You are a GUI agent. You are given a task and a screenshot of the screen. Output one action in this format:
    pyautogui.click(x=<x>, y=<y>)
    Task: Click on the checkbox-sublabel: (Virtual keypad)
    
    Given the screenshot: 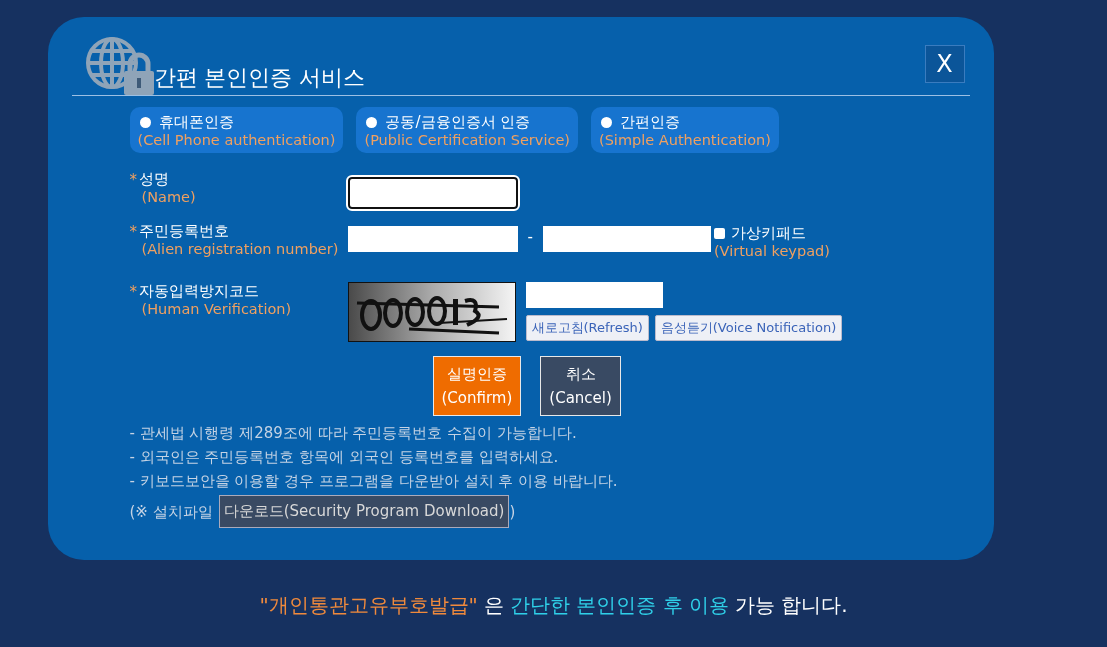 What is the action you would take?
    pyautogui.click(x=771, y=251)
    